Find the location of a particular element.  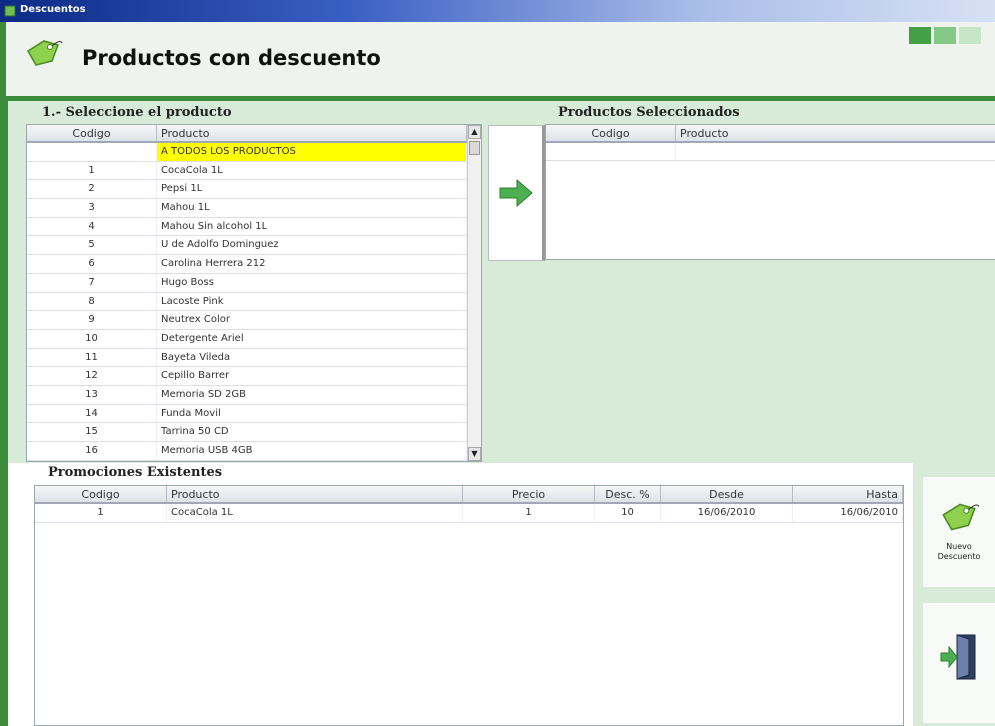

product-code is located at coordinates (92, 152).